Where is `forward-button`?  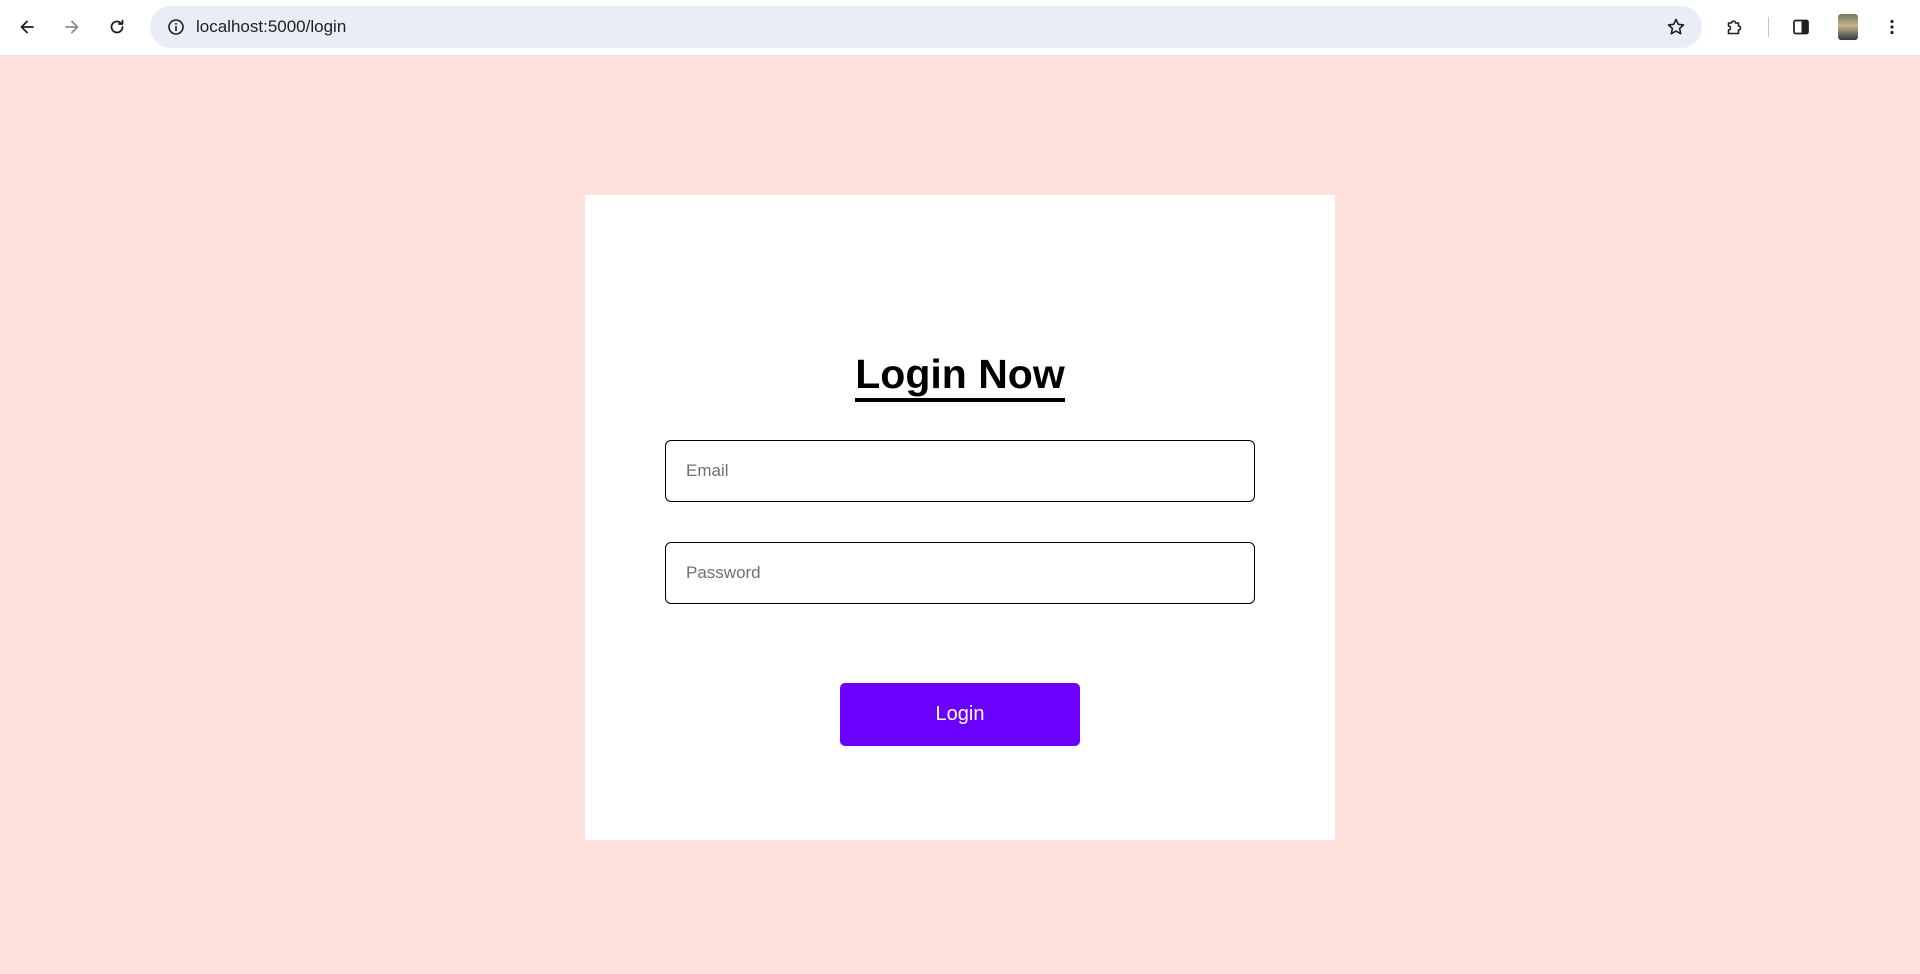 forward-button is located at coordinates (72, 27).